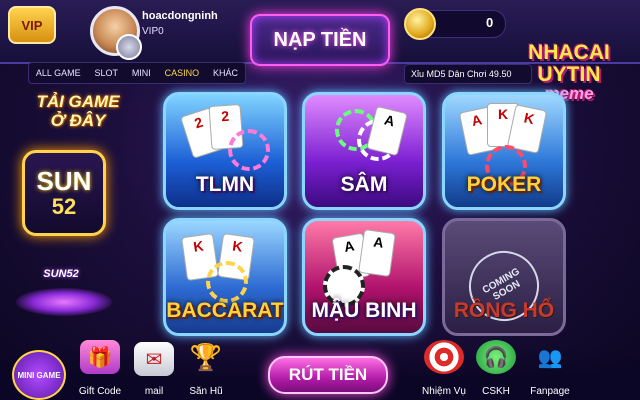 The image size is (640, 400). I want to click on mini-game-button: MINI GAME, so click(39, 375).